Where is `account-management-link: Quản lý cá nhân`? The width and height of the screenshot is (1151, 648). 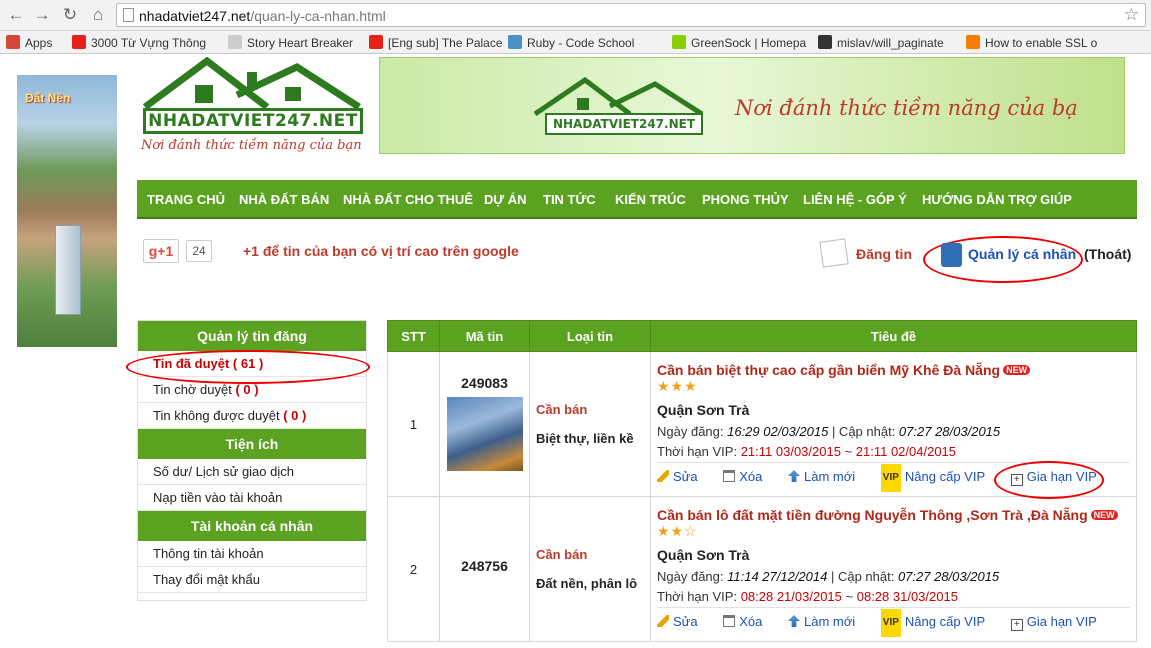
account-management-link: Quản lý cá nhân is located at coordinates (1022, 254).